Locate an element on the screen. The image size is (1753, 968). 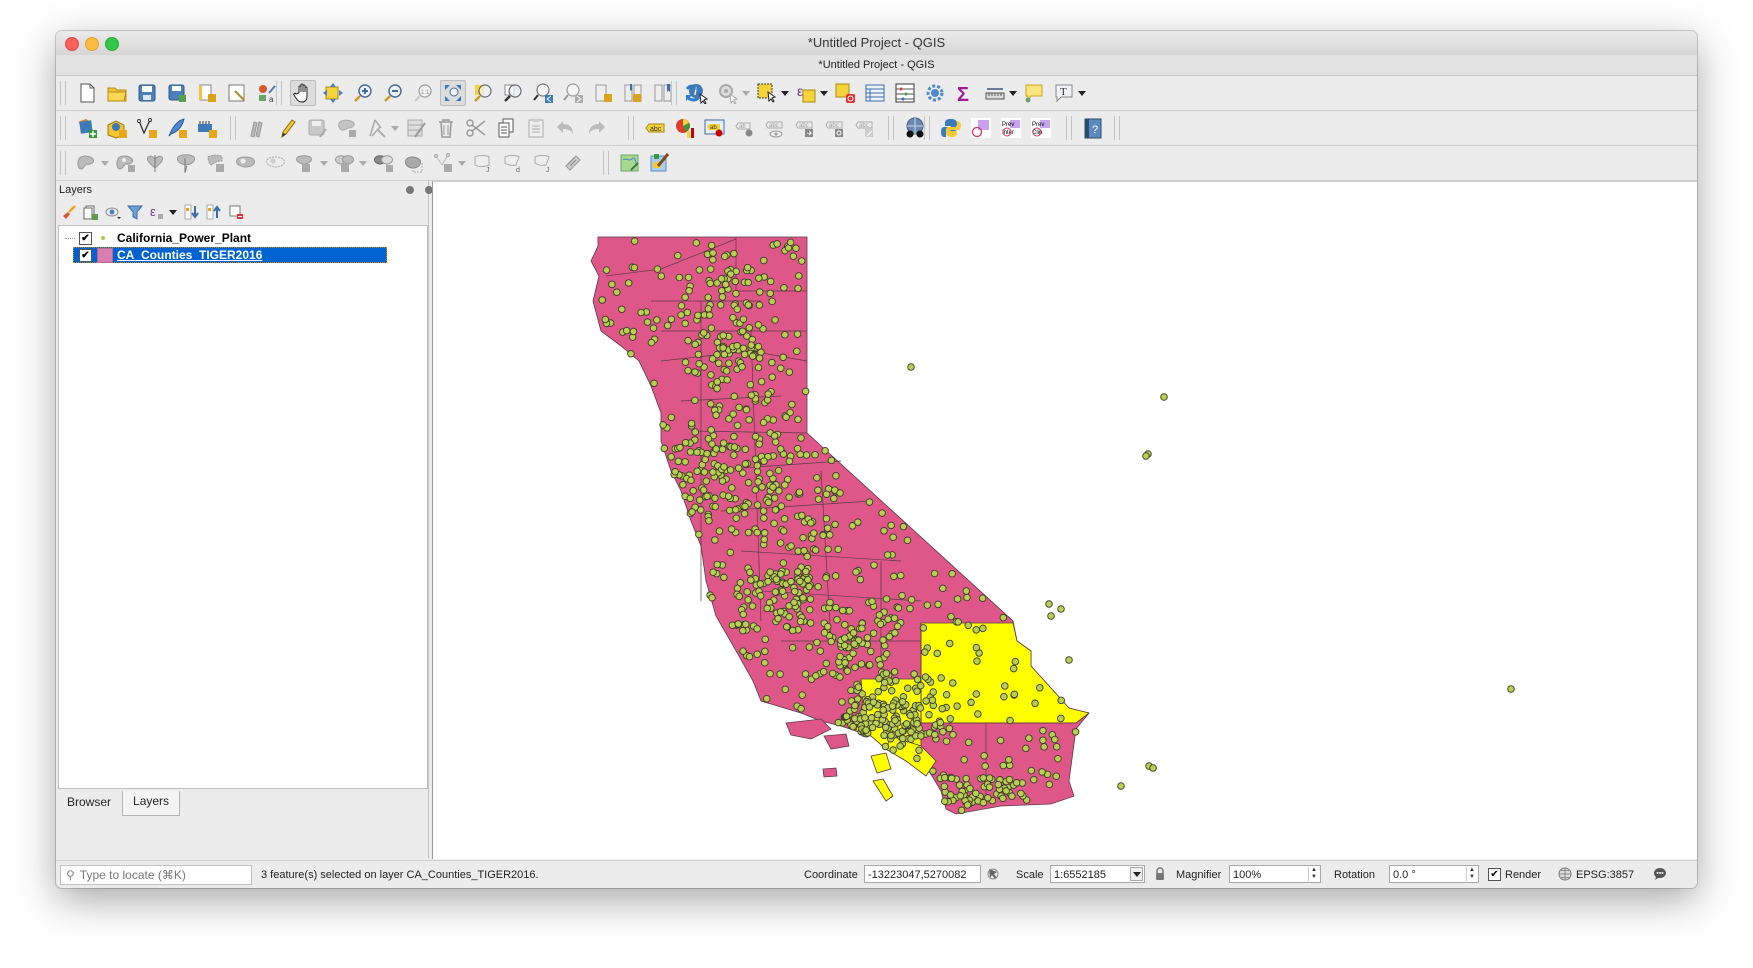
prev-inter-button: Prev Inter is located at coordinates (1011, 128).